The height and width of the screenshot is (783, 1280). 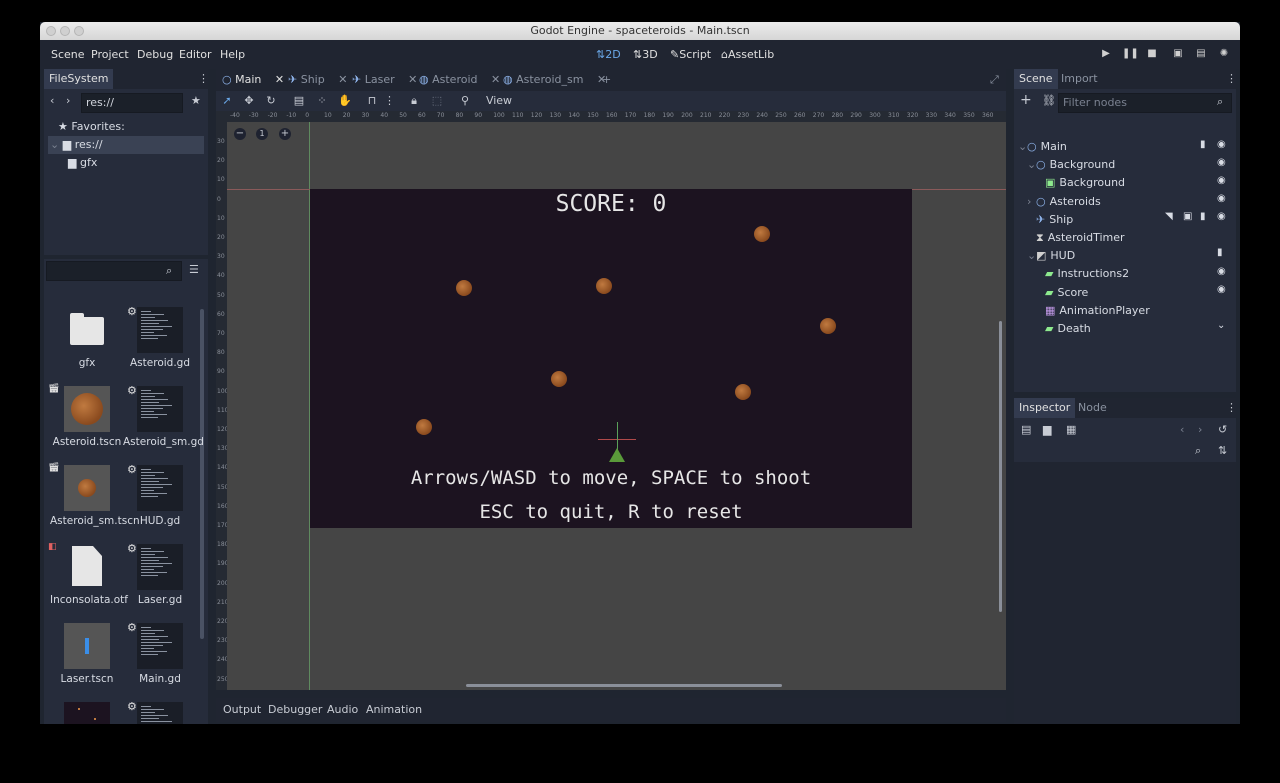 I want to click on file-item: ⚙ Laser.gd, so click(x=160, y=582).